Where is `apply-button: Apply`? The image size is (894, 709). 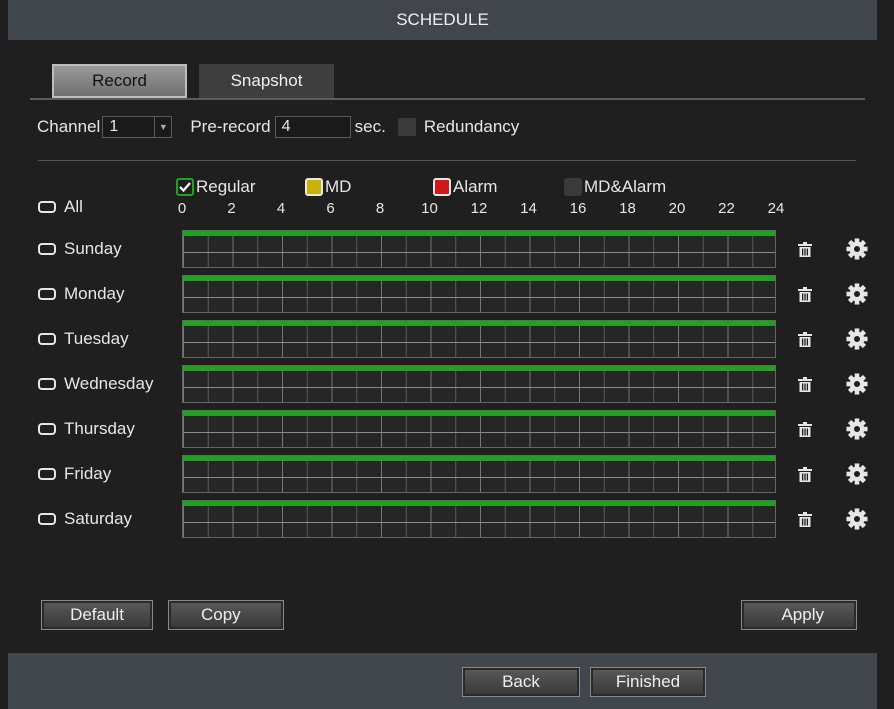
apply-button: Apply is located at coordinates (799, 615).